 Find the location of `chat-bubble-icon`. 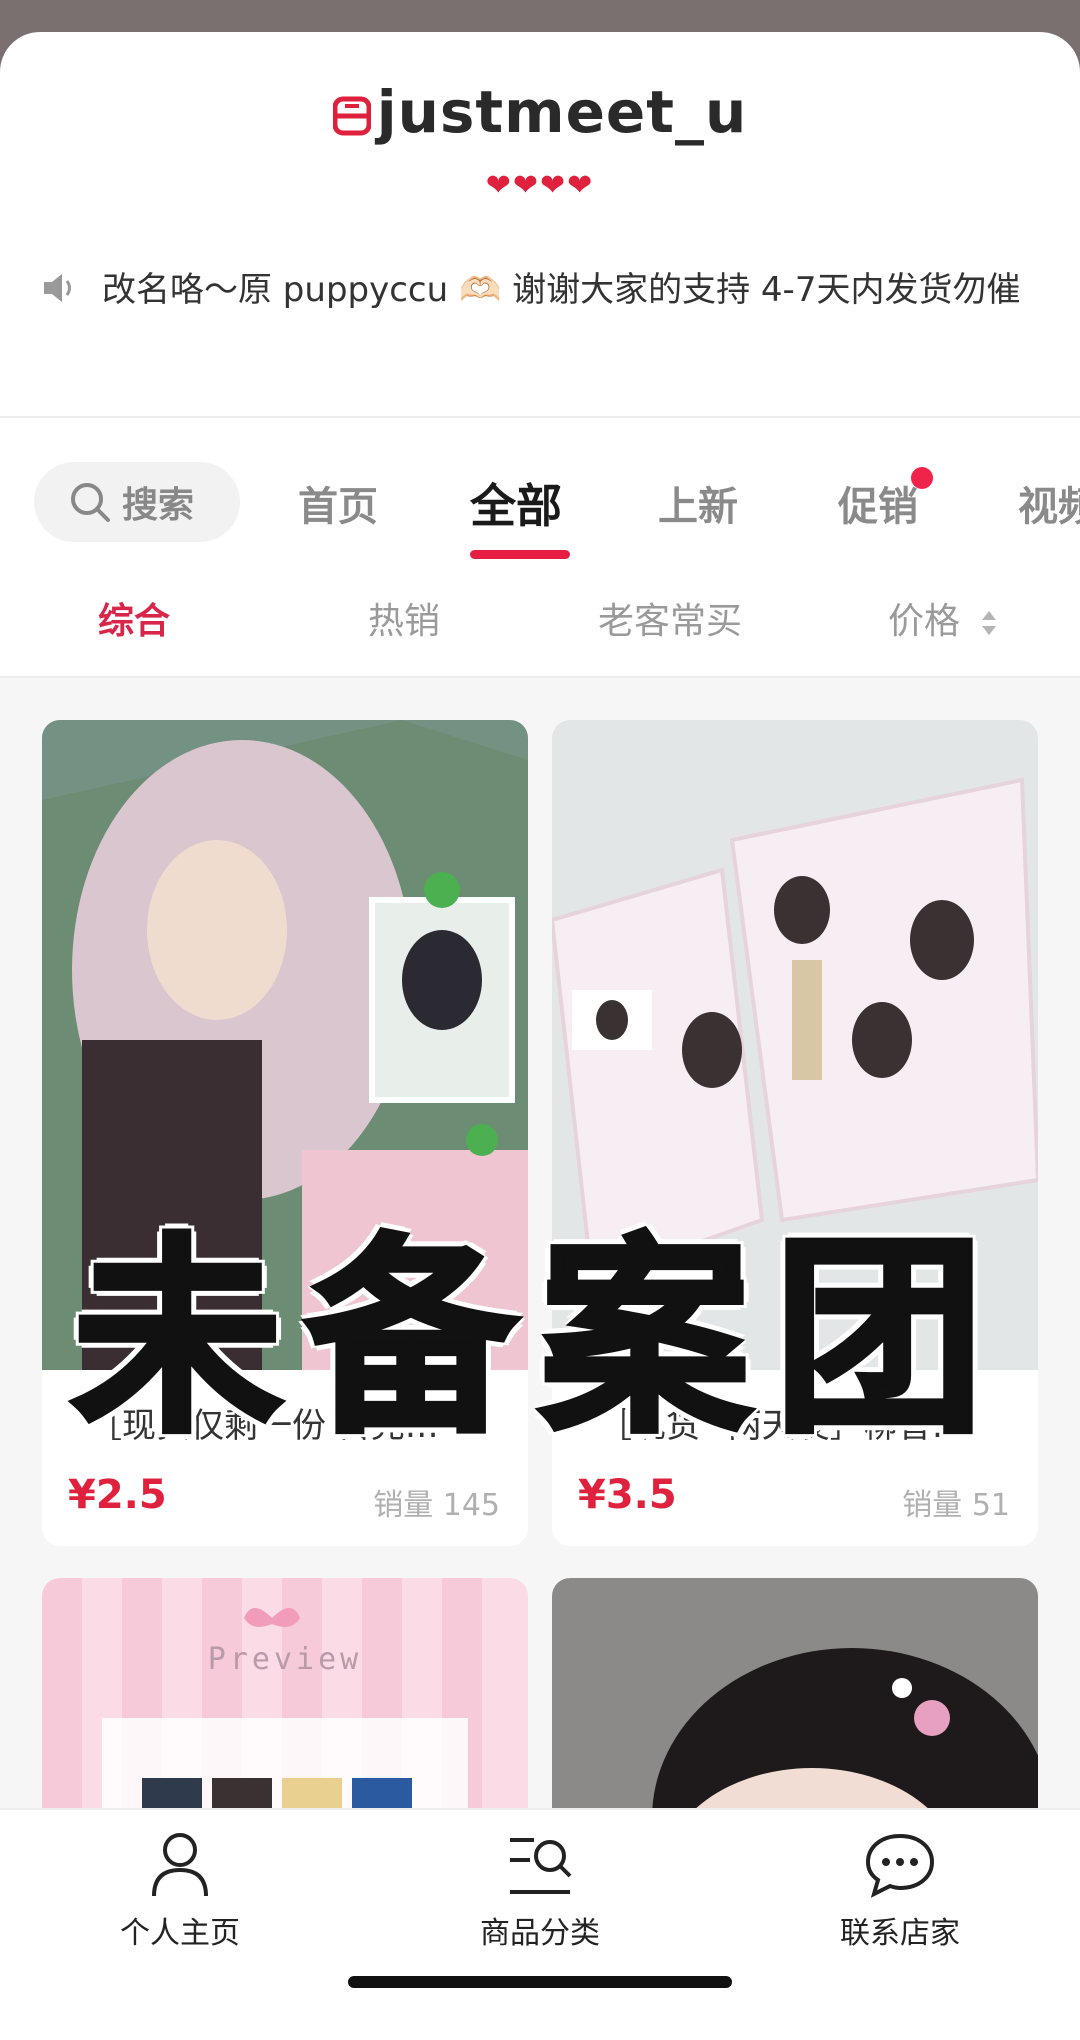

chat-bubble-icon is located at coordinates (900, 1865).